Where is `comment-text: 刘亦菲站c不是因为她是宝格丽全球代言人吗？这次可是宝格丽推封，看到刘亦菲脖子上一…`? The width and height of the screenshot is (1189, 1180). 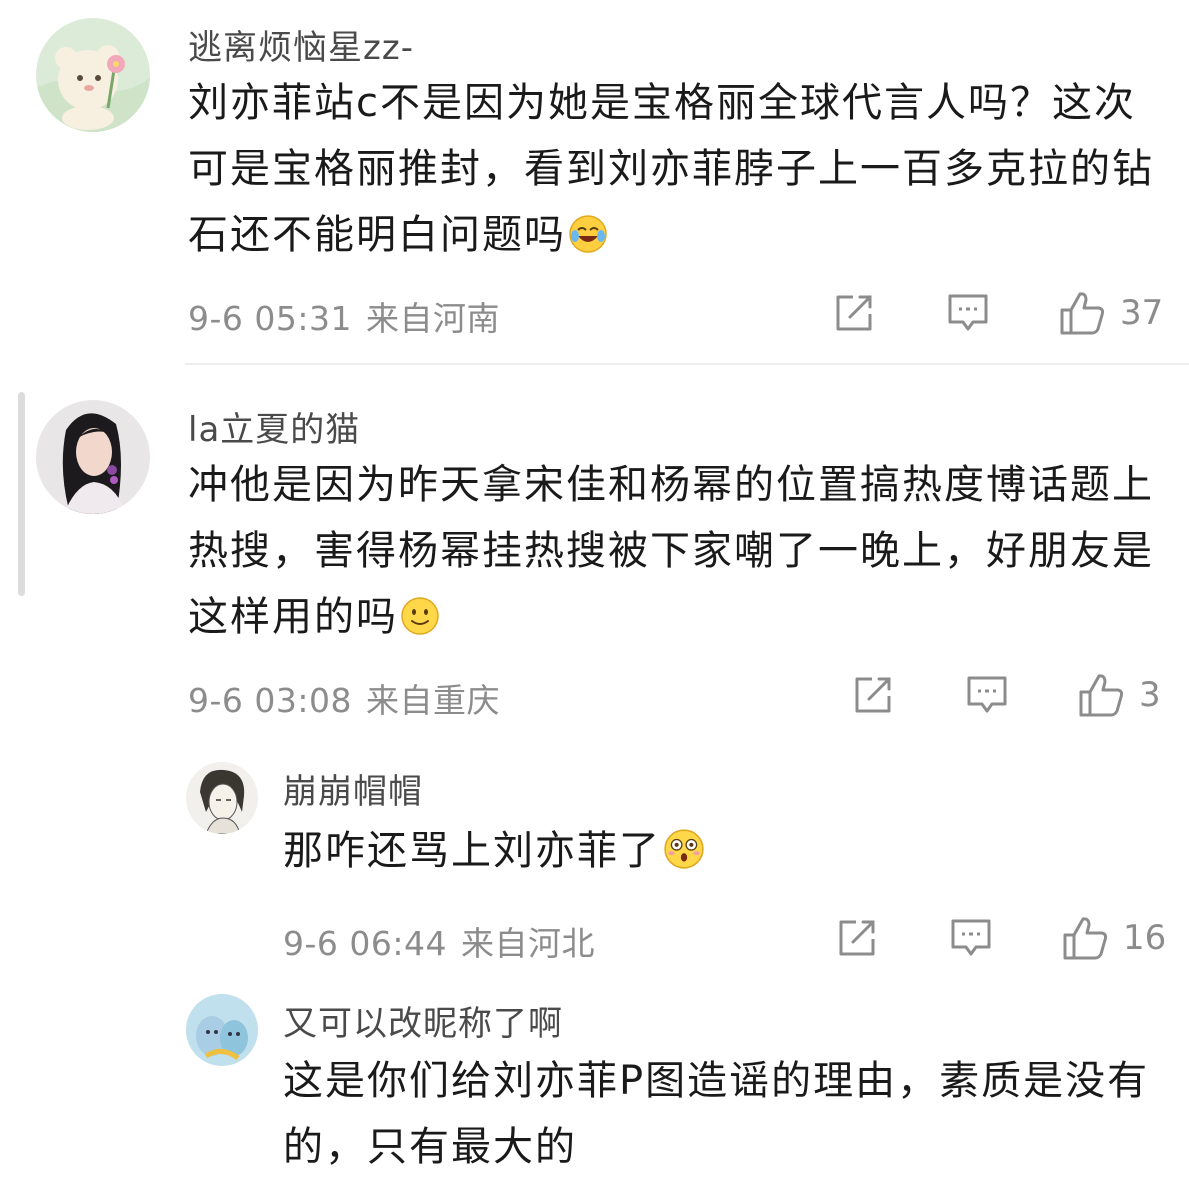 comment-text: 刘亦菲站c不是因为她是宝格丽全球代言人吗？这次可是宝格丽推封，看到刘亦菲脖子上一… is located at coordinates (680, 169).